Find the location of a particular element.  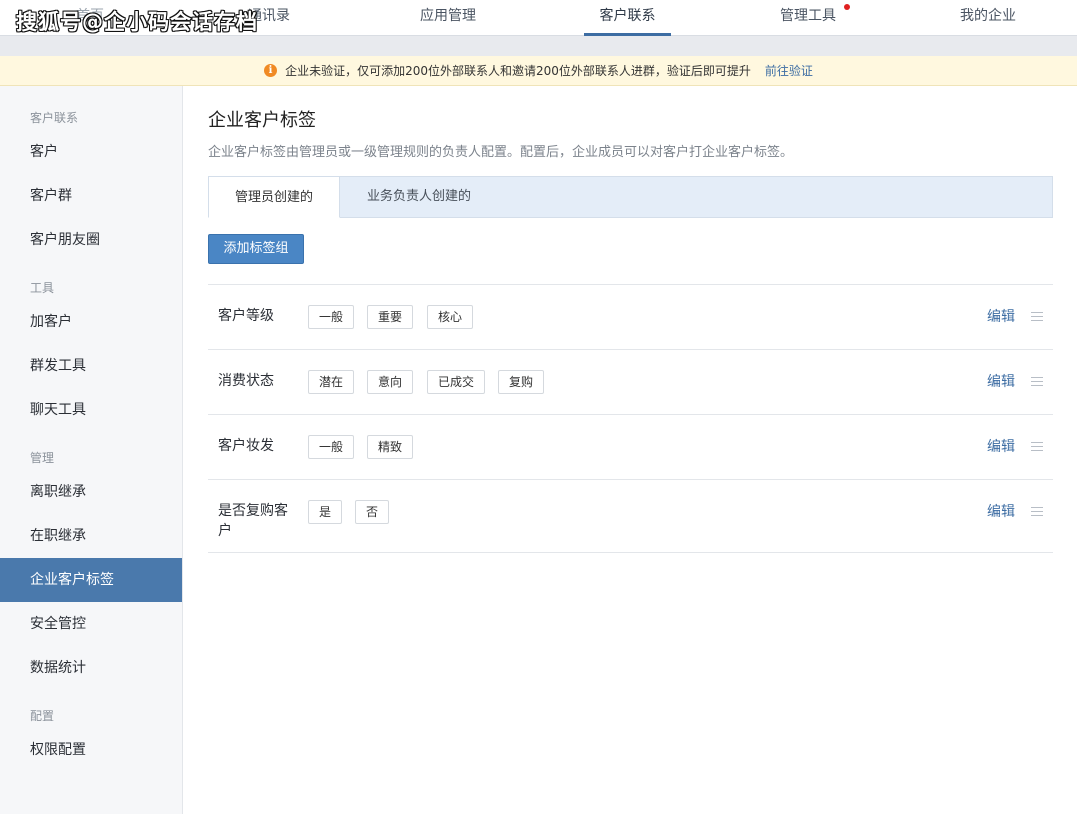

top-navigation: 首页 通讯录 应用管理 客户联系 管理工具 我的企业 搜狐号@企小码会话存档 is located at coordinates (538, 18).